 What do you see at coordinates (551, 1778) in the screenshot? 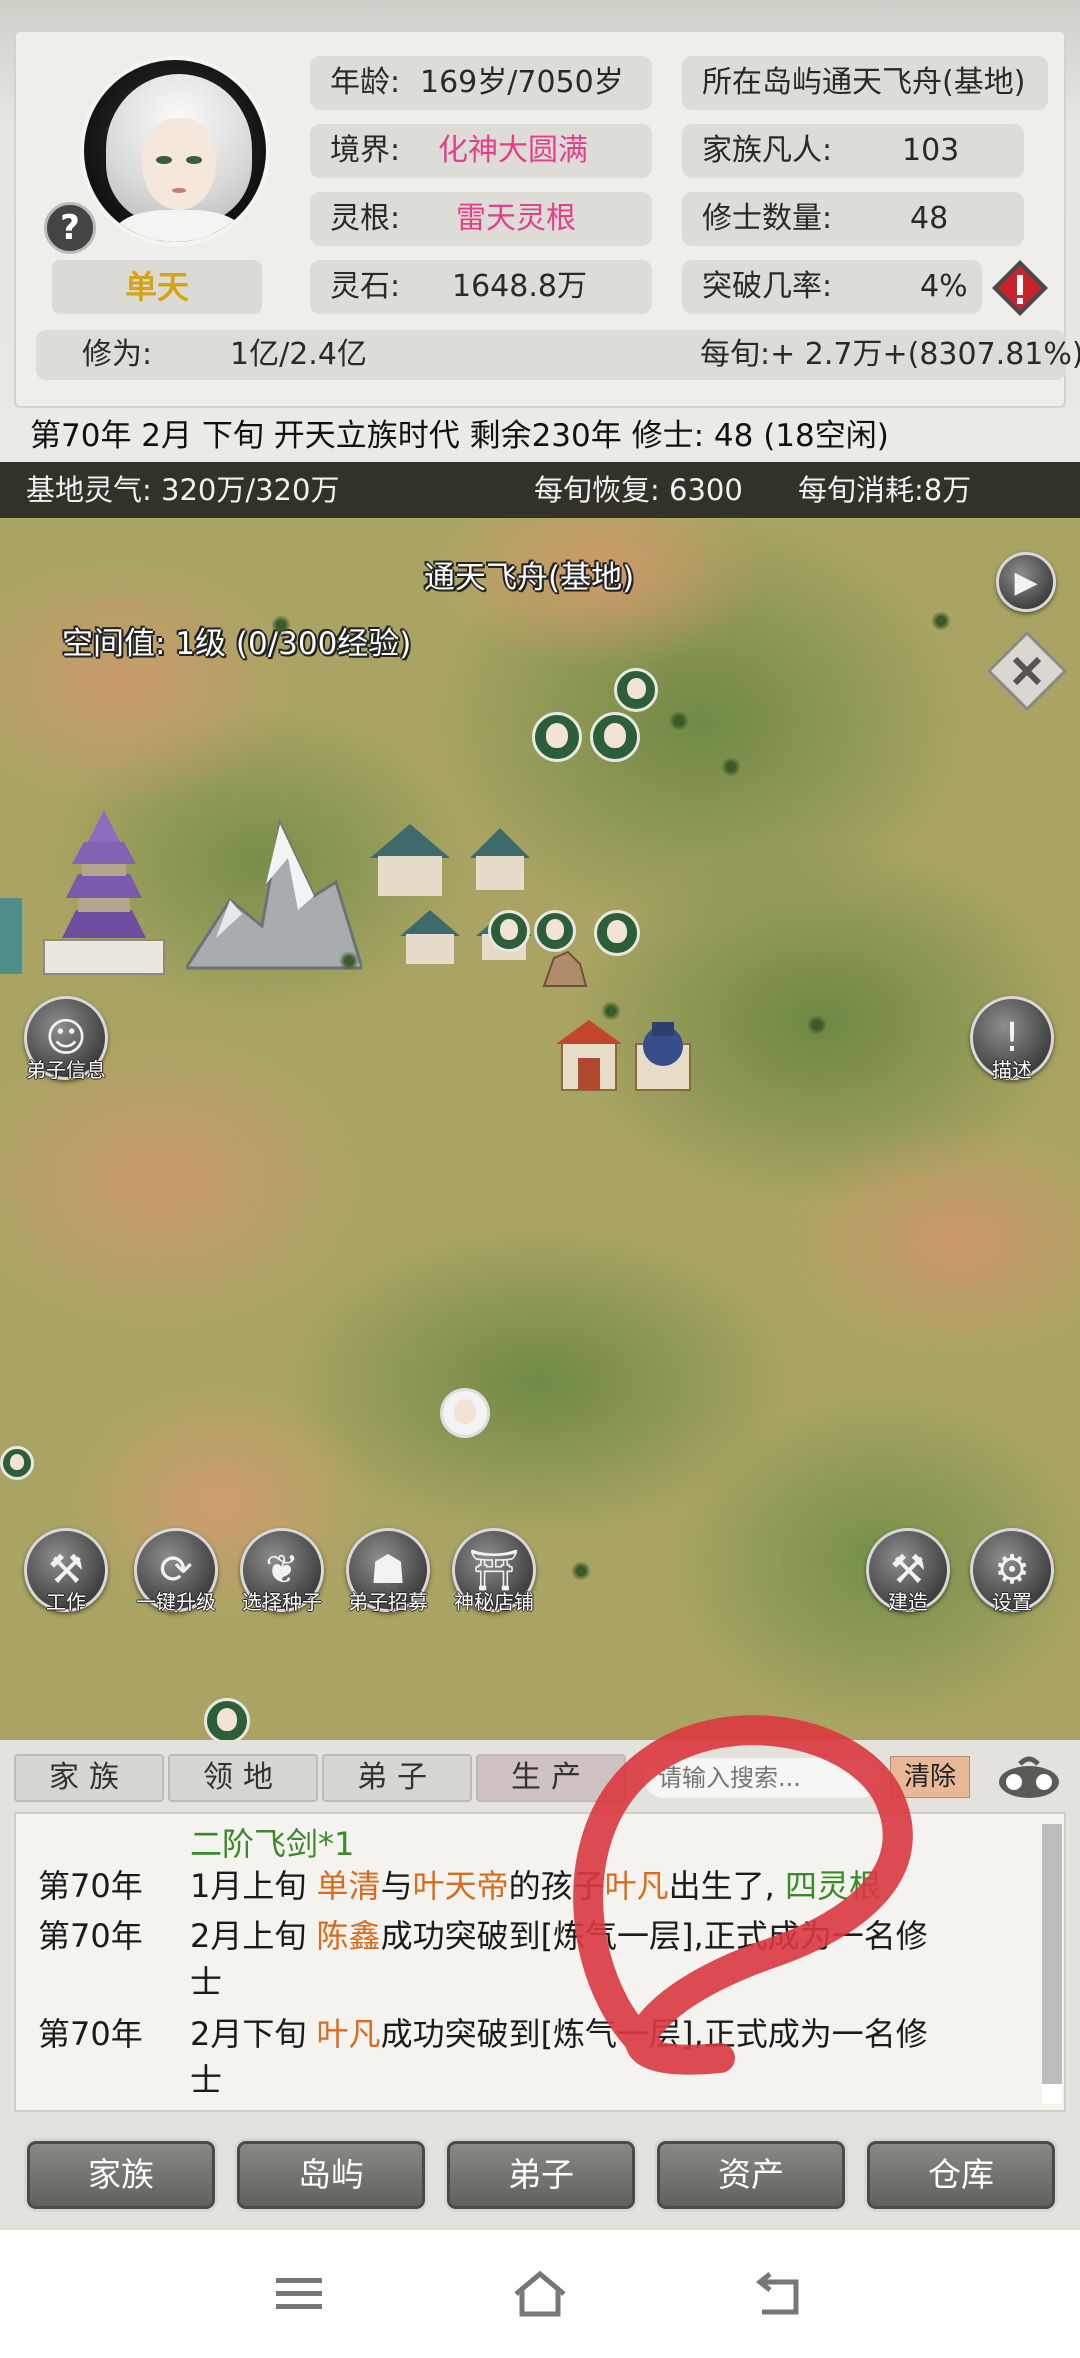
I see `tab-production: 生产` at bounding box center [551, 1778].